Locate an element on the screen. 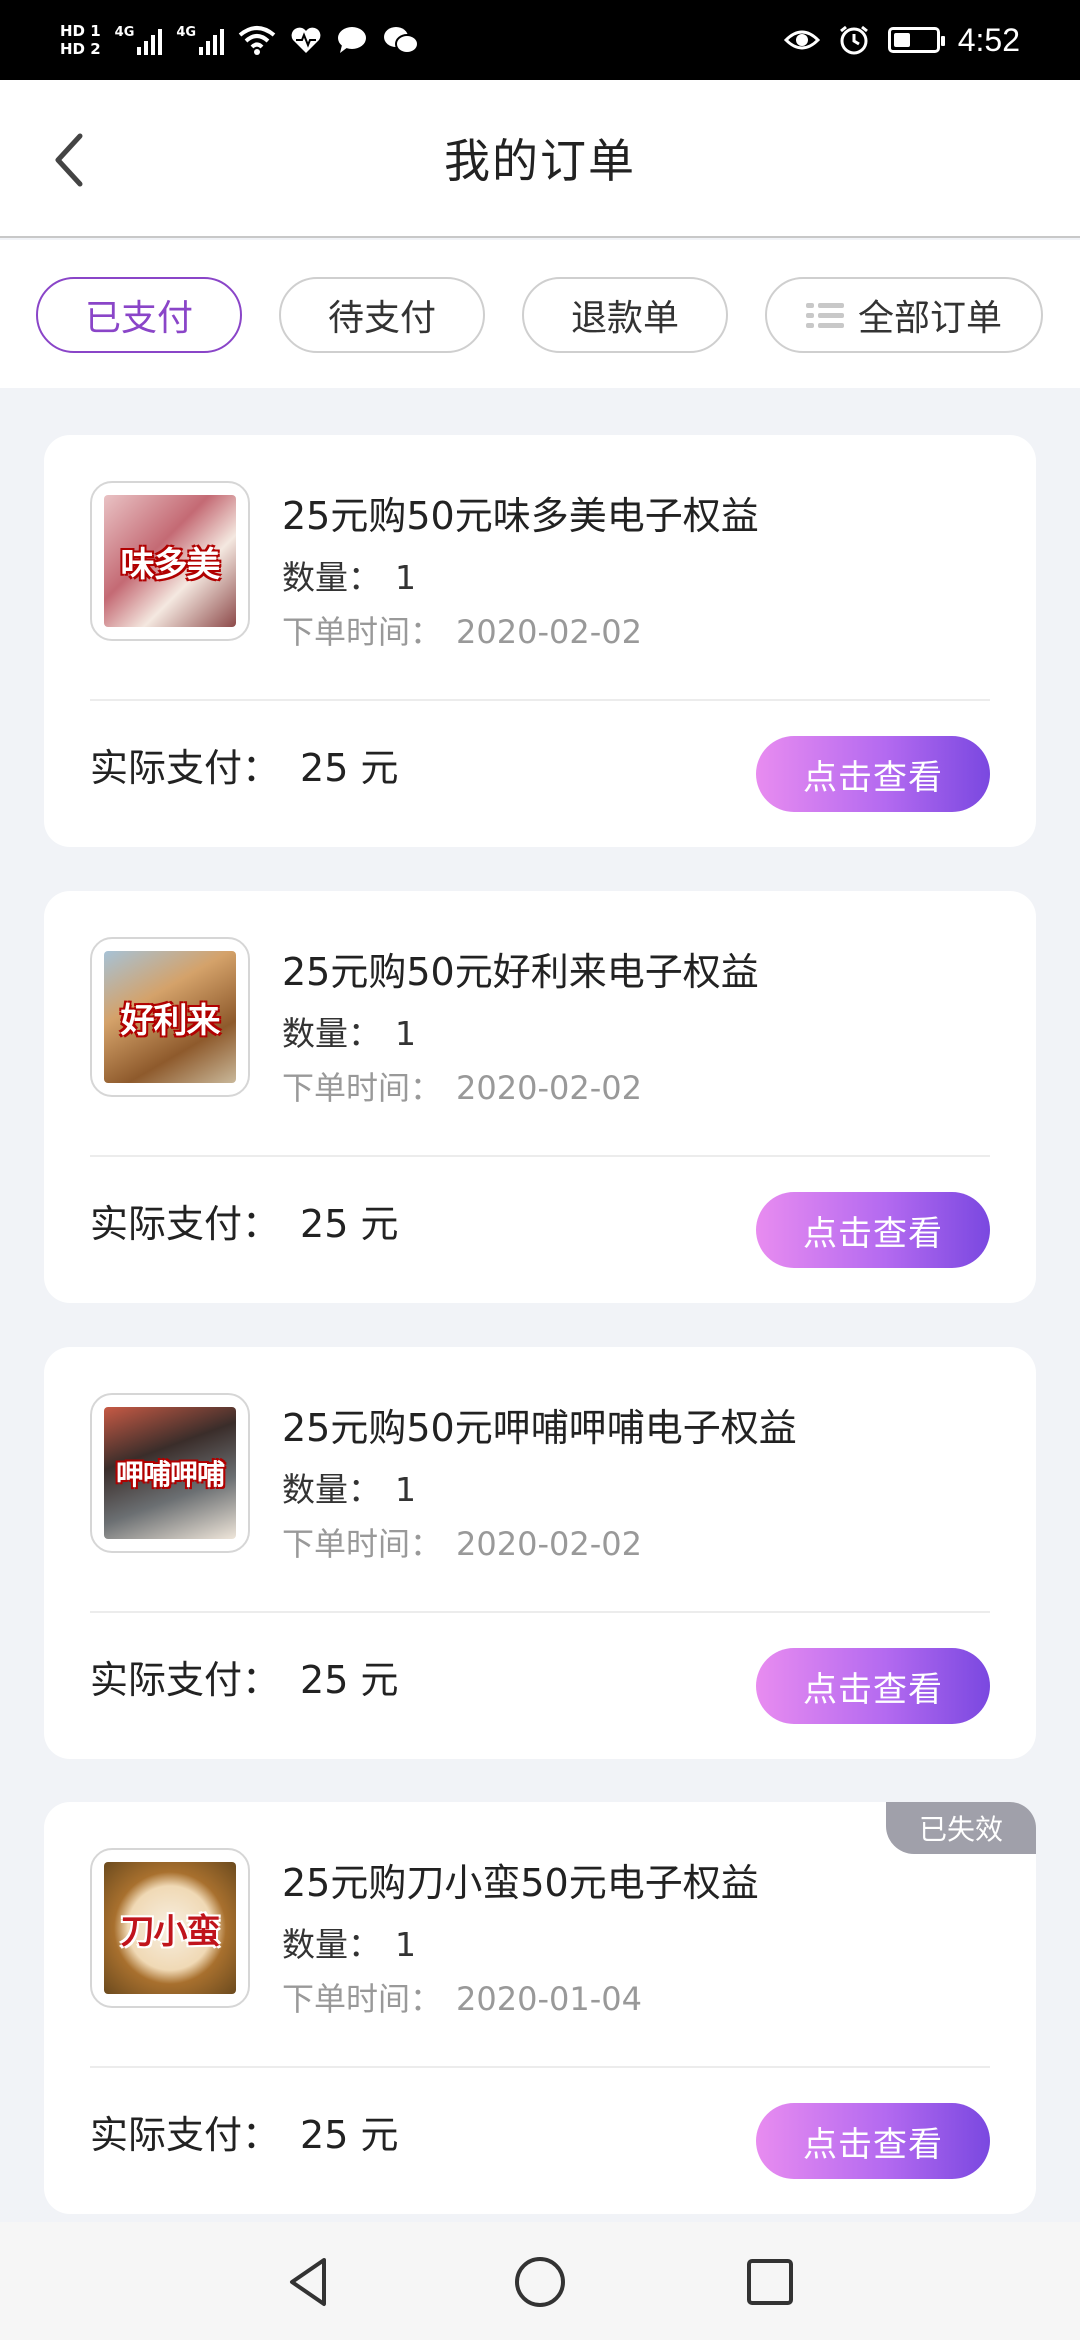  tab-refund: 退款单 is located at coordinates (625, 315).